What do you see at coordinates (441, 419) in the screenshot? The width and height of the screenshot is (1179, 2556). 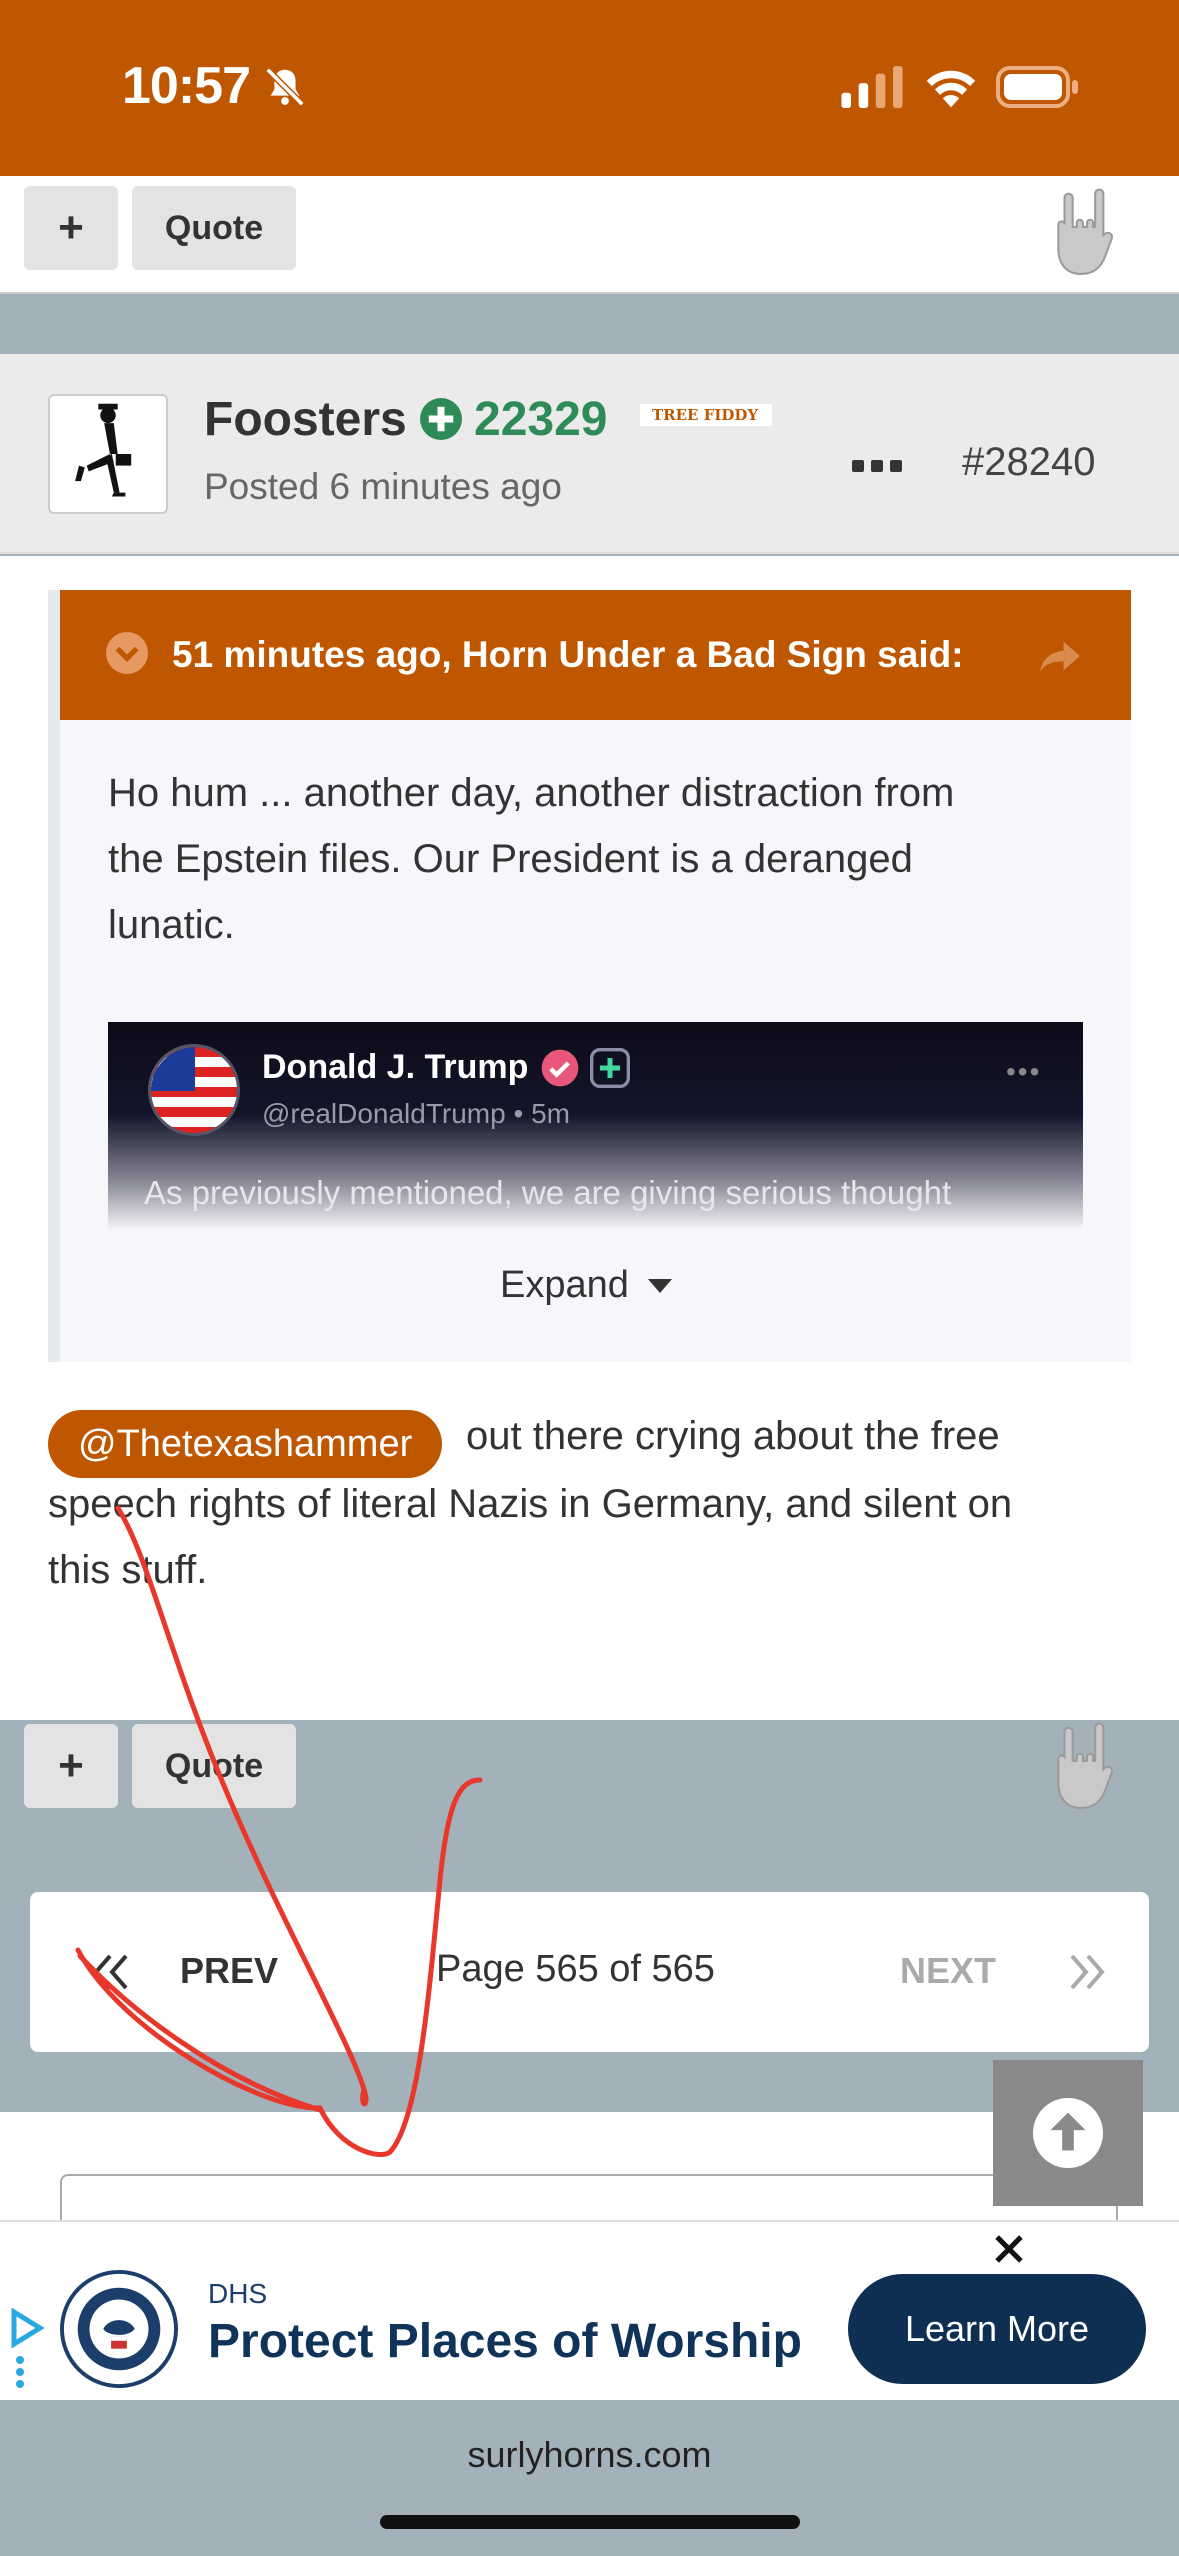 I see `reputation-plus-icon` at bounding box center [441, 419].